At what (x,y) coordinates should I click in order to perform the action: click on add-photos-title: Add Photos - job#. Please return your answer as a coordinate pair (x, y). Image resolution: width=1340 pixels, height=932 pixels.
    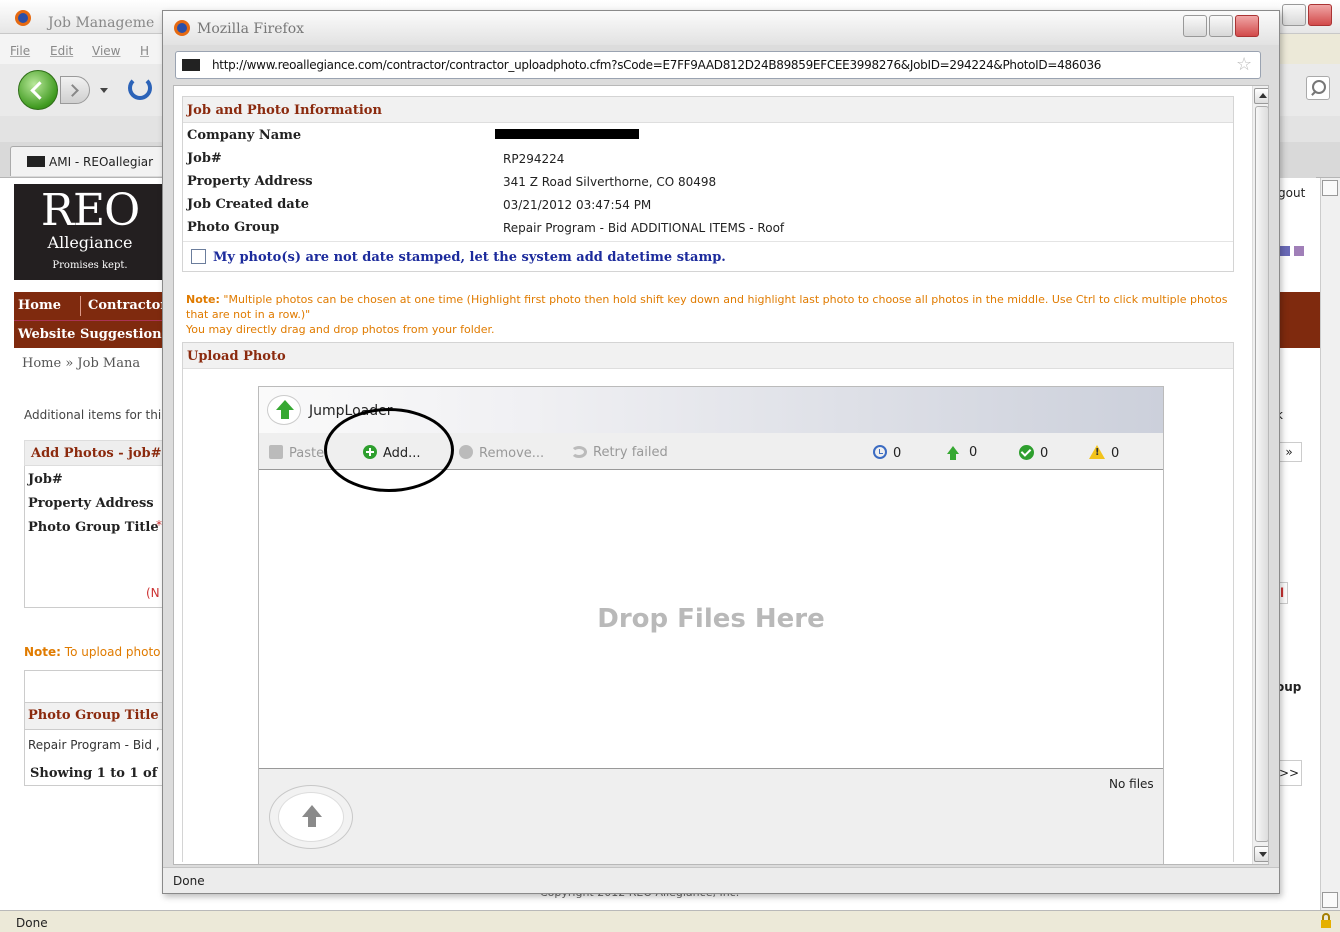
    Looking at the image, I should click on (96, 453).